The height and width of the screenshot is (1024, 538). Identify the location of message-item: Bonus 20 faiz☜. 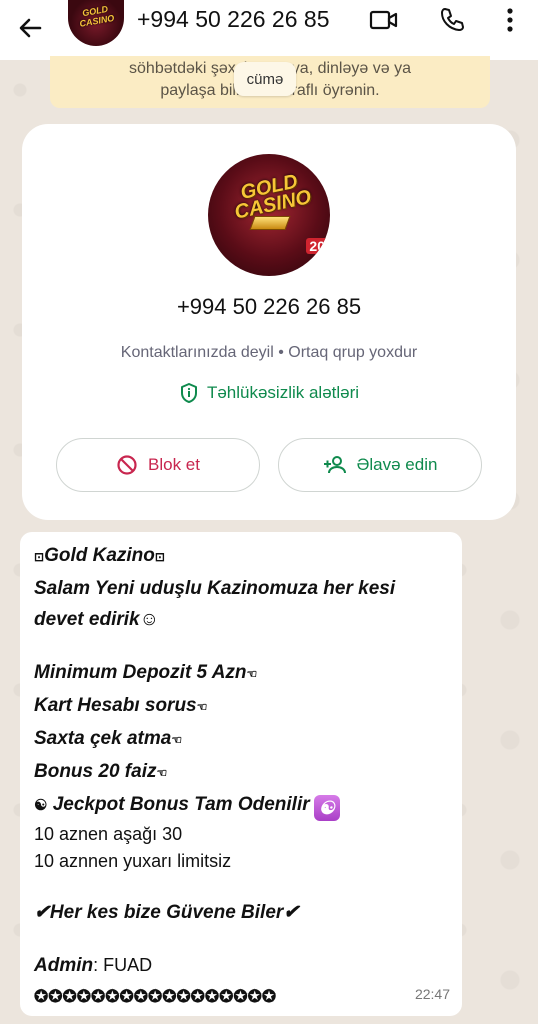
(242, 772).